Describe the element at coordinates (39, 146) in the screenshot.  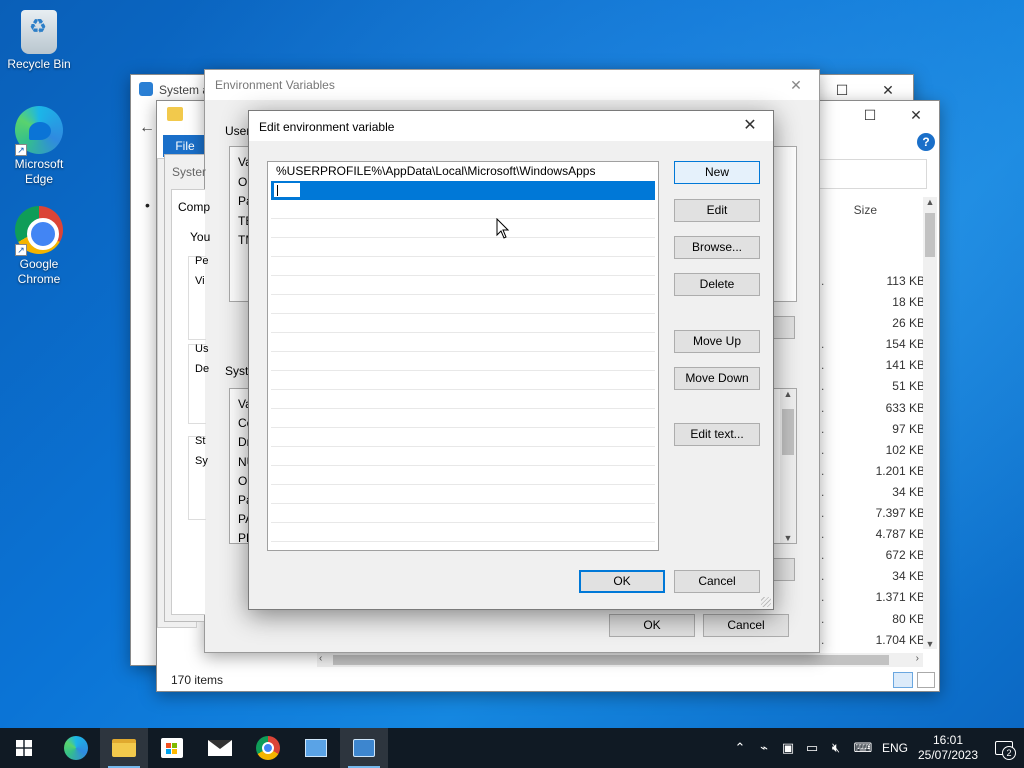
I see `desktop-icon-edge: ↗ Microsoft Edge` at that location.